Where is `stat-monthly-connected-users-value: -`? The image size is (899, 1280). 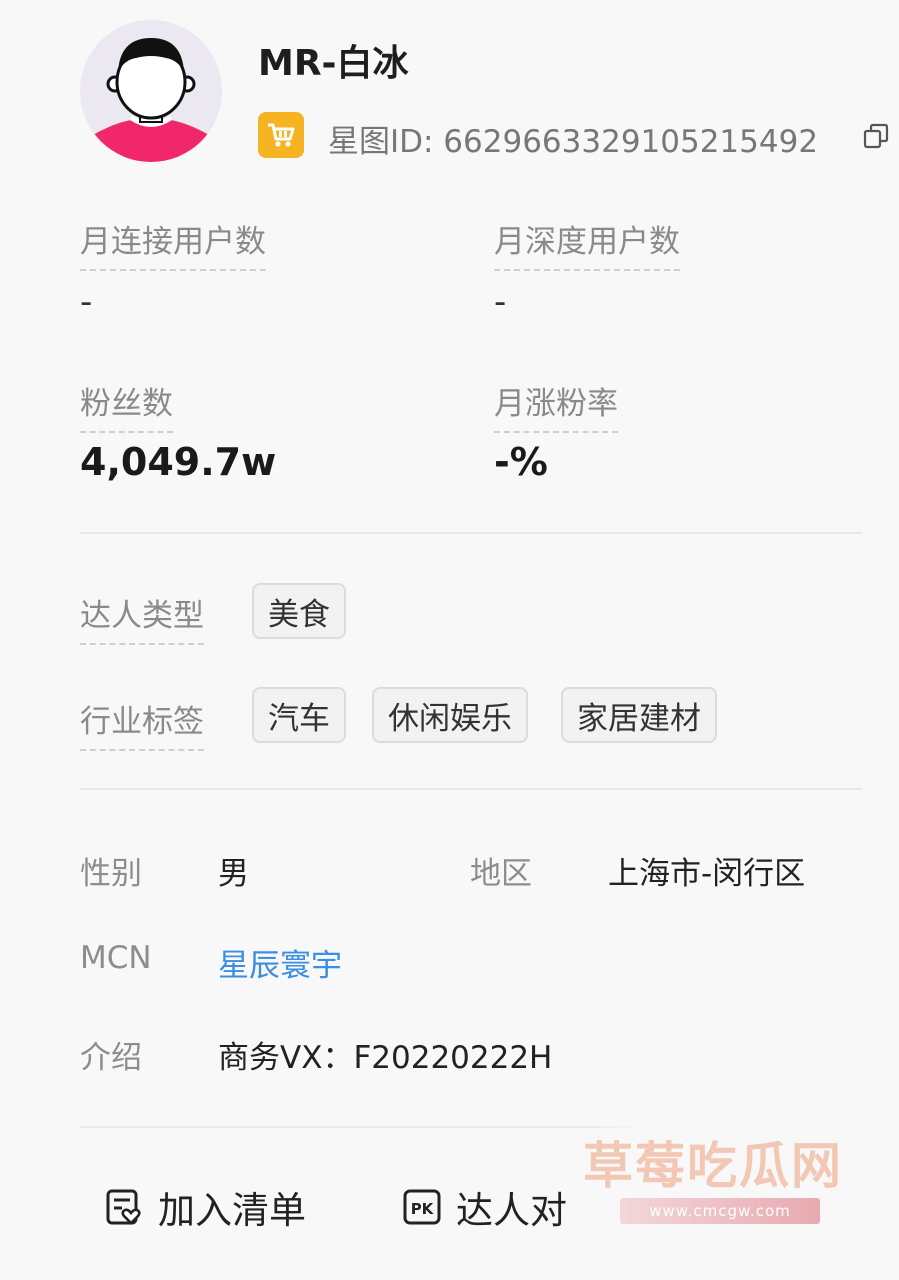 stat-monthly-connected-users-value: - is located at coordinates (86, 302).